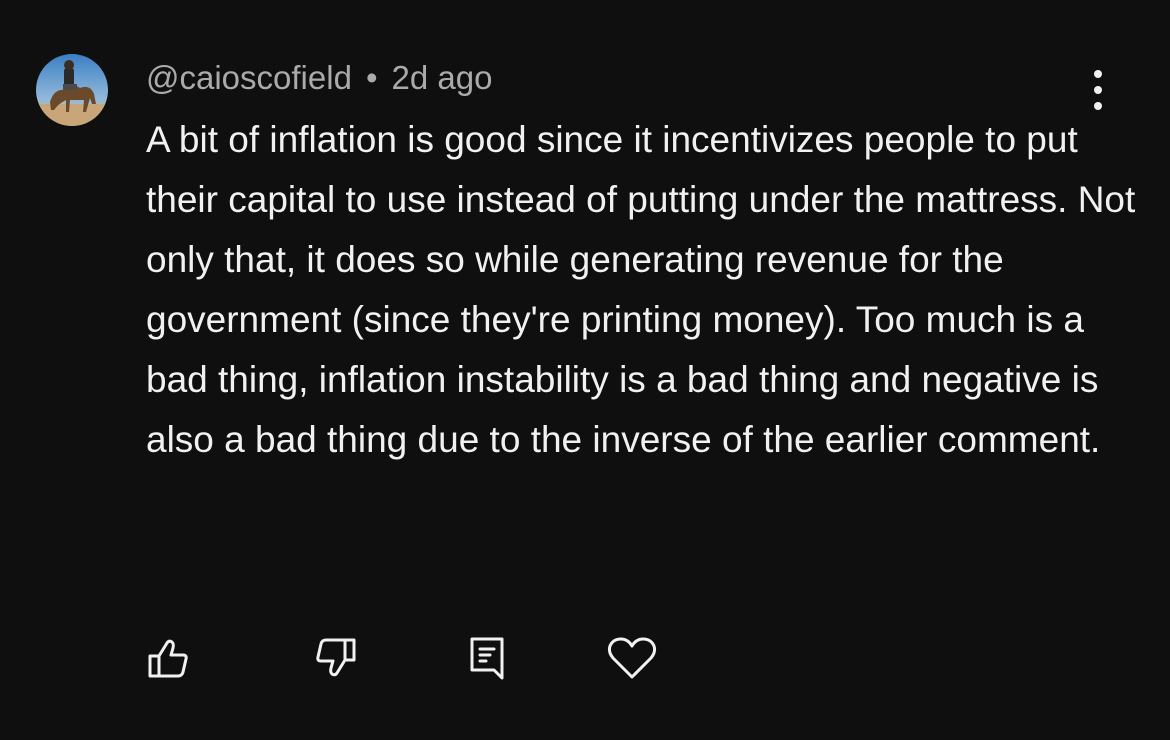 This screenshot has width=1170, height=740. I want to click on more-options-button, so click(1098, 90).